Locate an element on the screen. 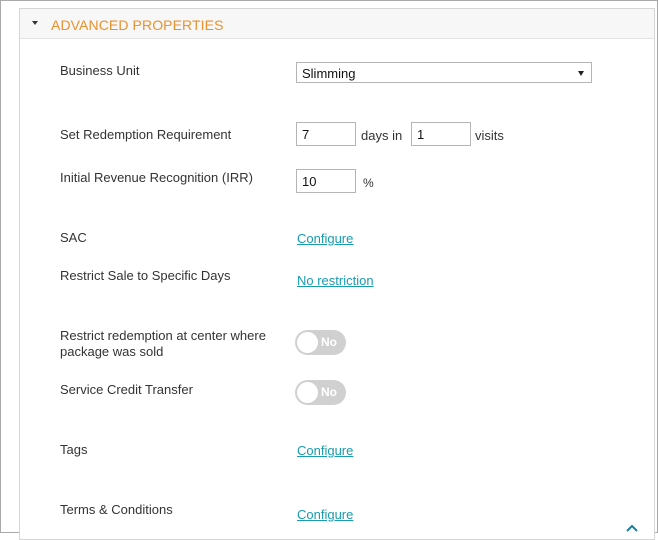 Image resolution: width=658 pixels, height=540 pixels. scroll-up-chevron-icon is located at coordinates (632, 528).